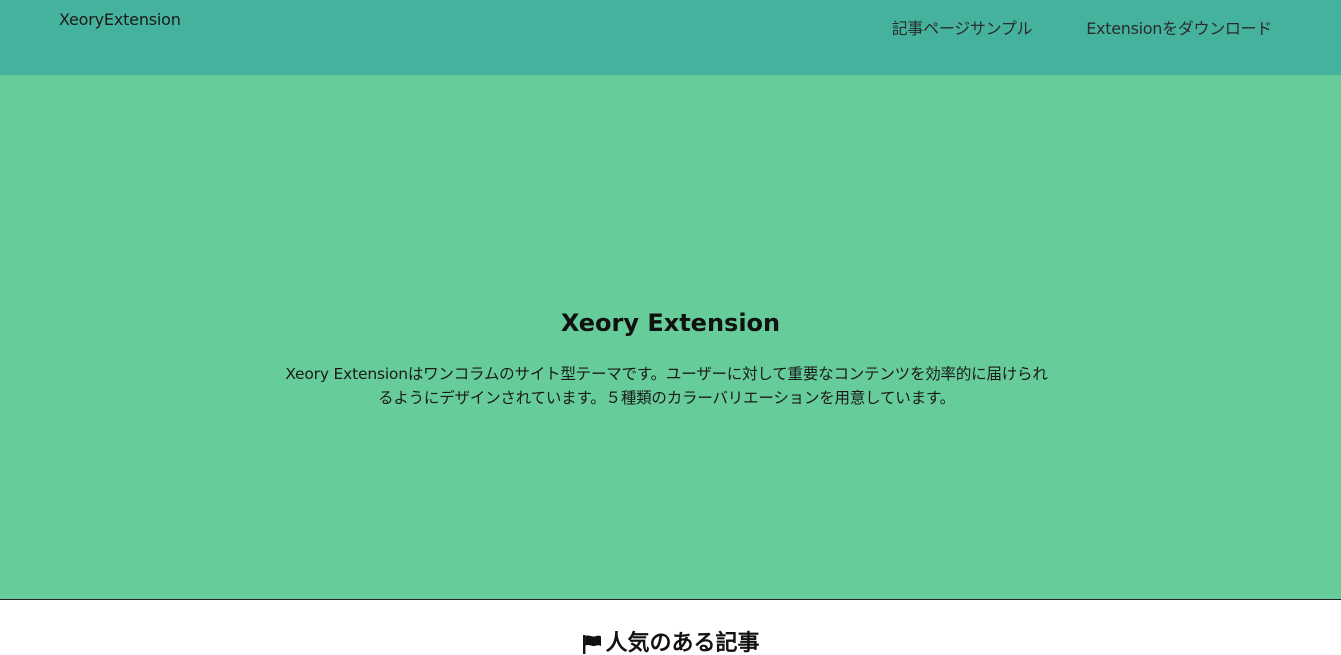 Image resolution: width=1341 pixels, height=655 pixels. Describe the element at coordinates (666, 398) in the screenshot. I see `hero-description-line-2: るようにデザインされています。５種類のカラーバリエーションを用意しています。` at that location.